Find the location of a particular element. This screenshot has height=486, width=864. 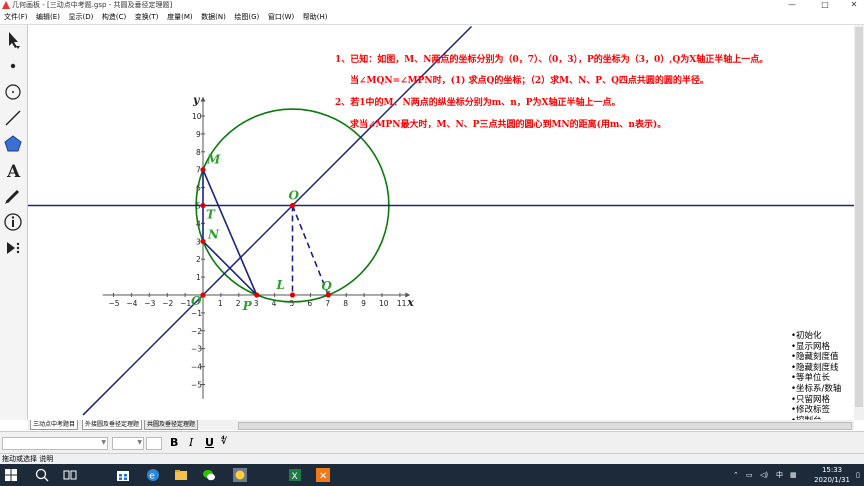

close-button: ✕ is located at coordinates (854, 5).